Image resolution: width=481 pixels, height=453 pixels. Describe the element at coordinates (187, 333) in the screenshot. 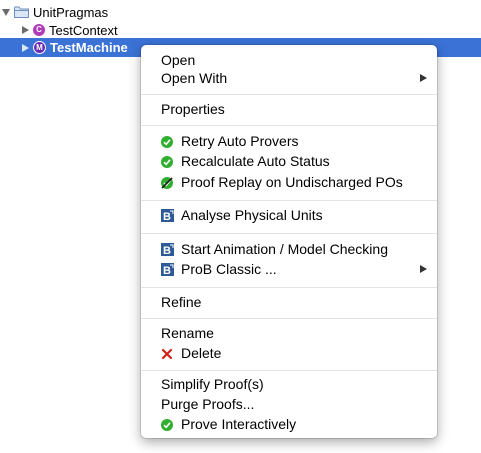

I see `menu-item-label: Rename` at that location.